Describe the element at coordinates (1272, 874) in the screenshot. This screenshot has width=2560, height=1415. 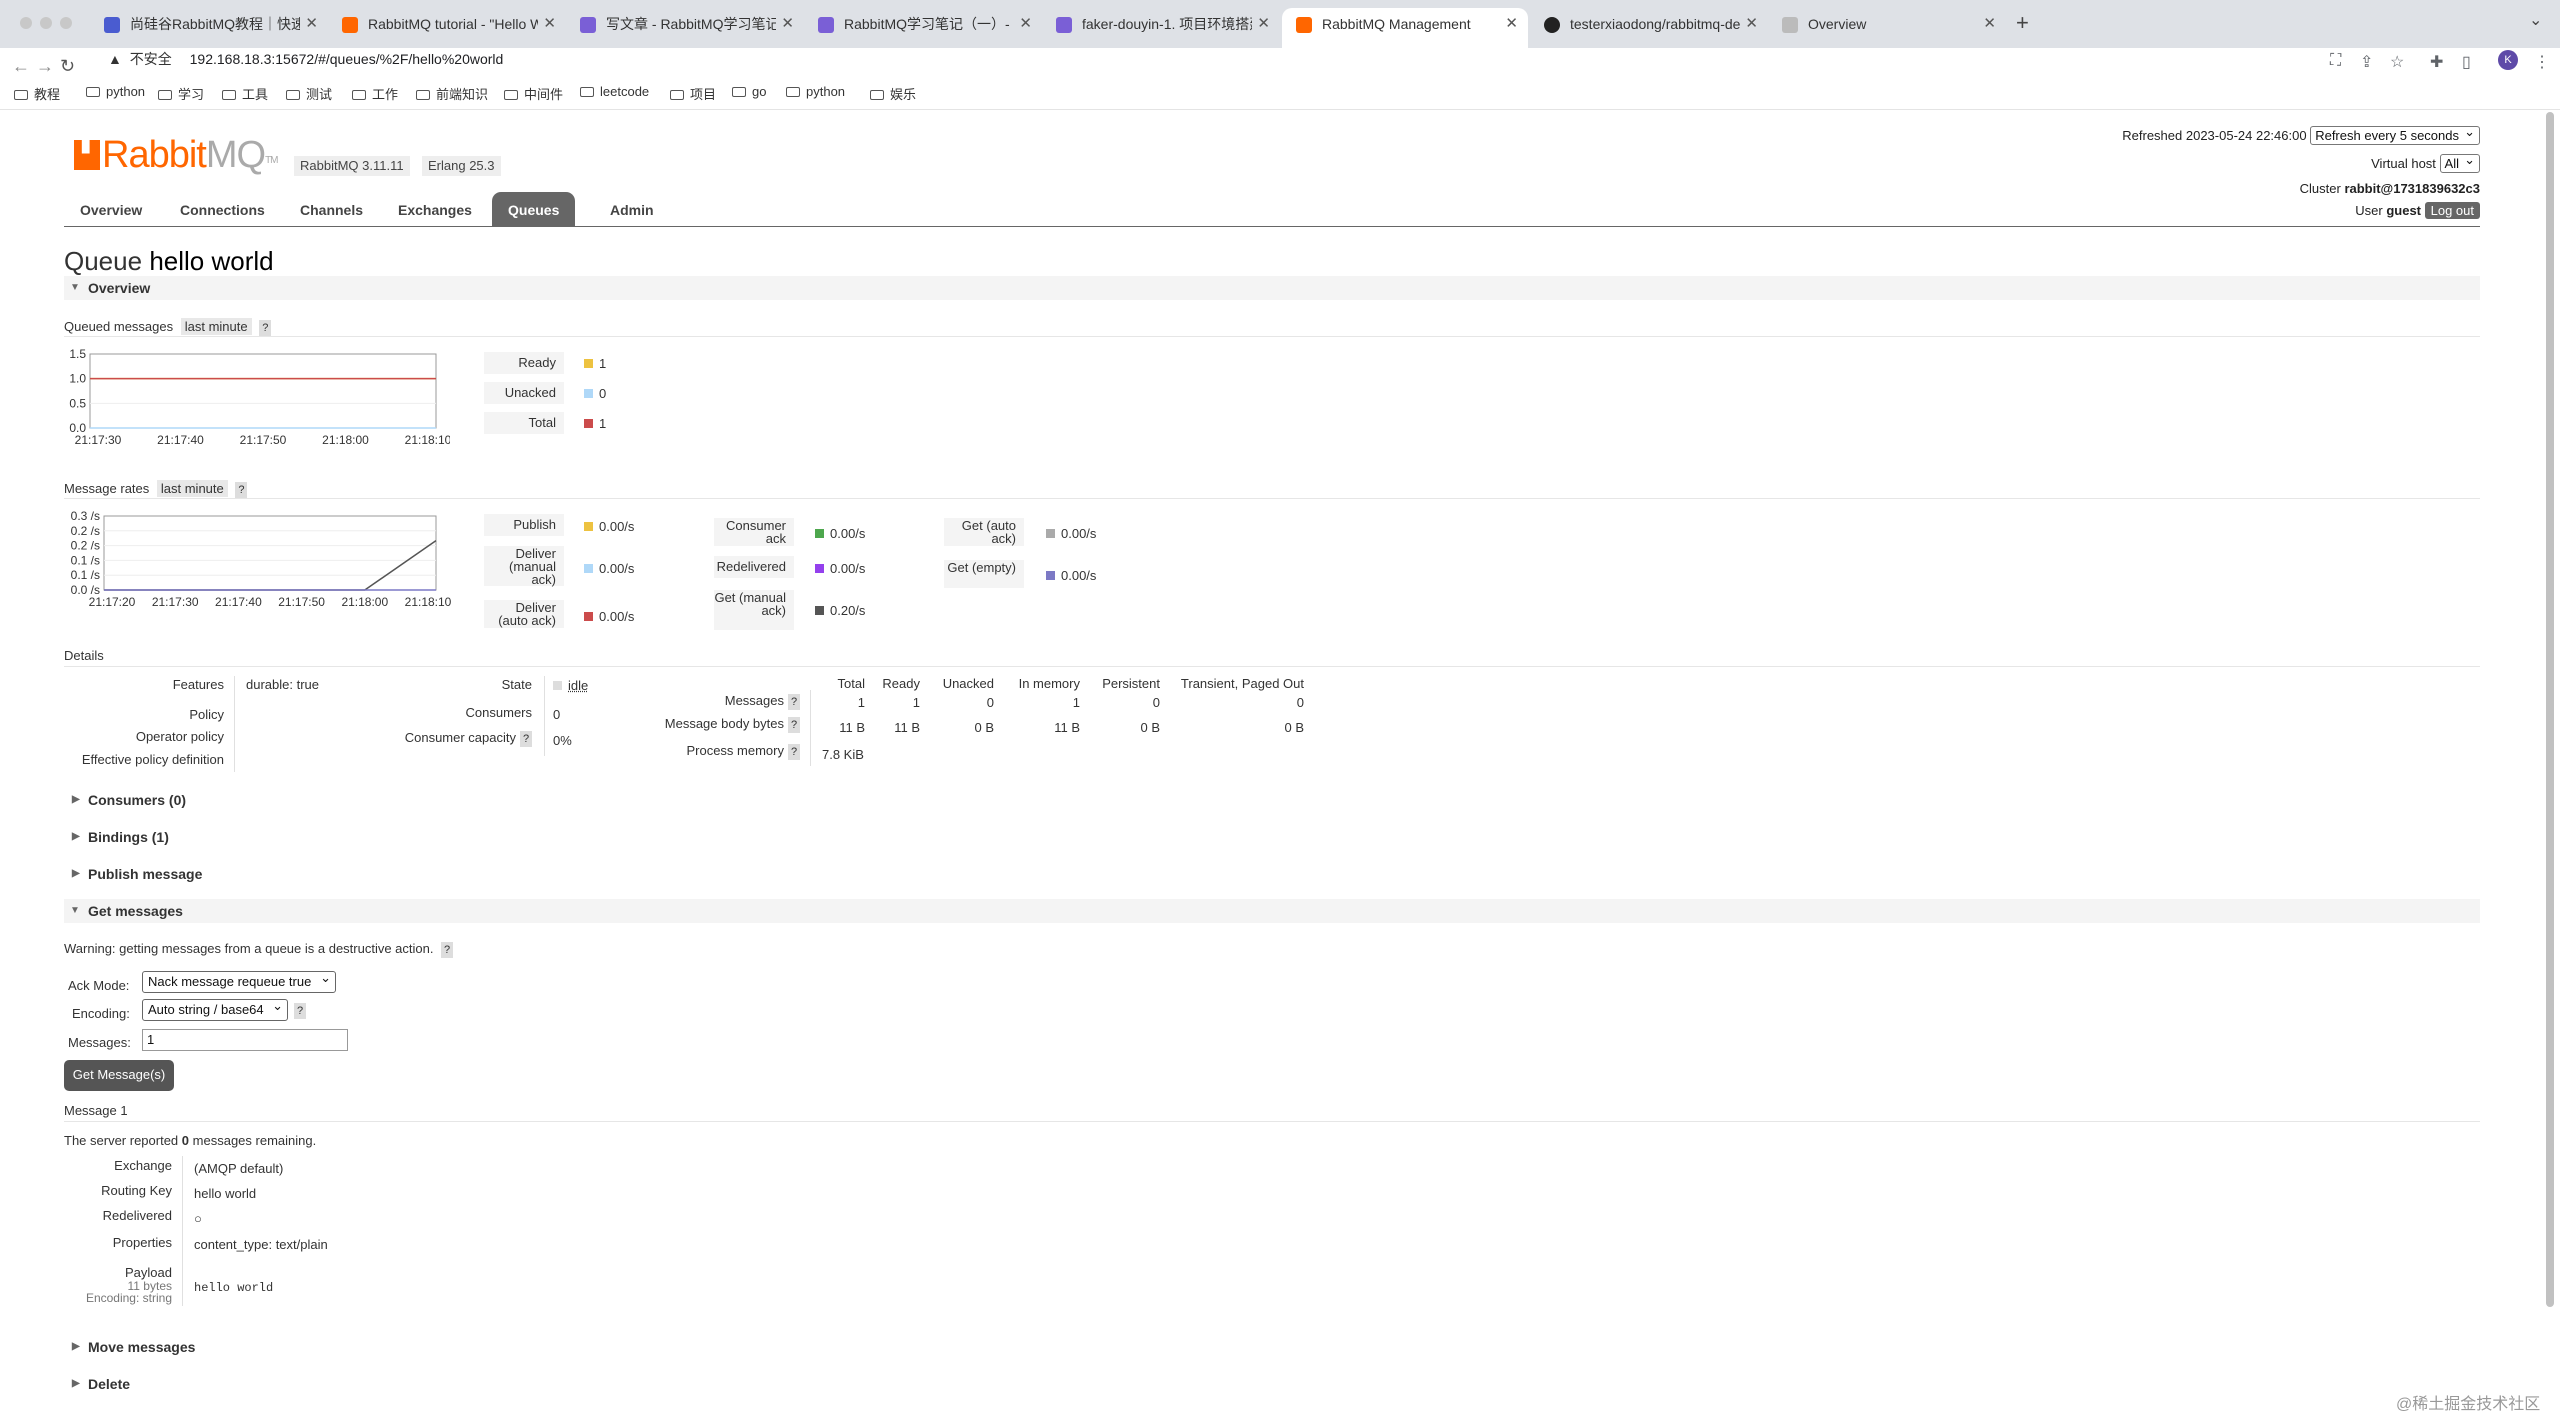
I see `section-publish-header: ▶ Publish message` at that location.